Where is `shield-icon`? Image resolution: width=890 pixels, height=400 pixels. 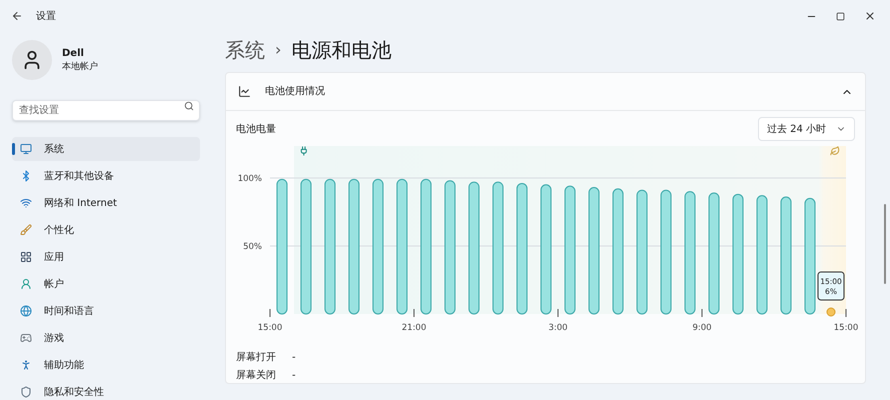
shield-icon is located at coordinates (26, 392).